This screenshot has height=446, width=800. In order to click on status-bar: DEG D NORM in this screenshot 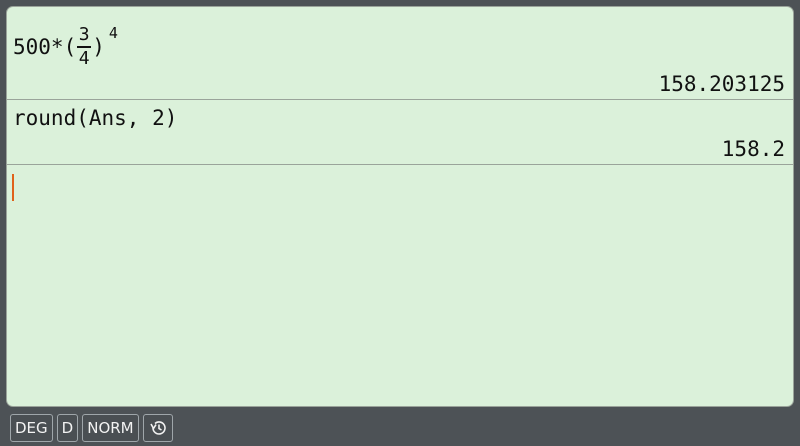, I will do `click(91, 428)`.